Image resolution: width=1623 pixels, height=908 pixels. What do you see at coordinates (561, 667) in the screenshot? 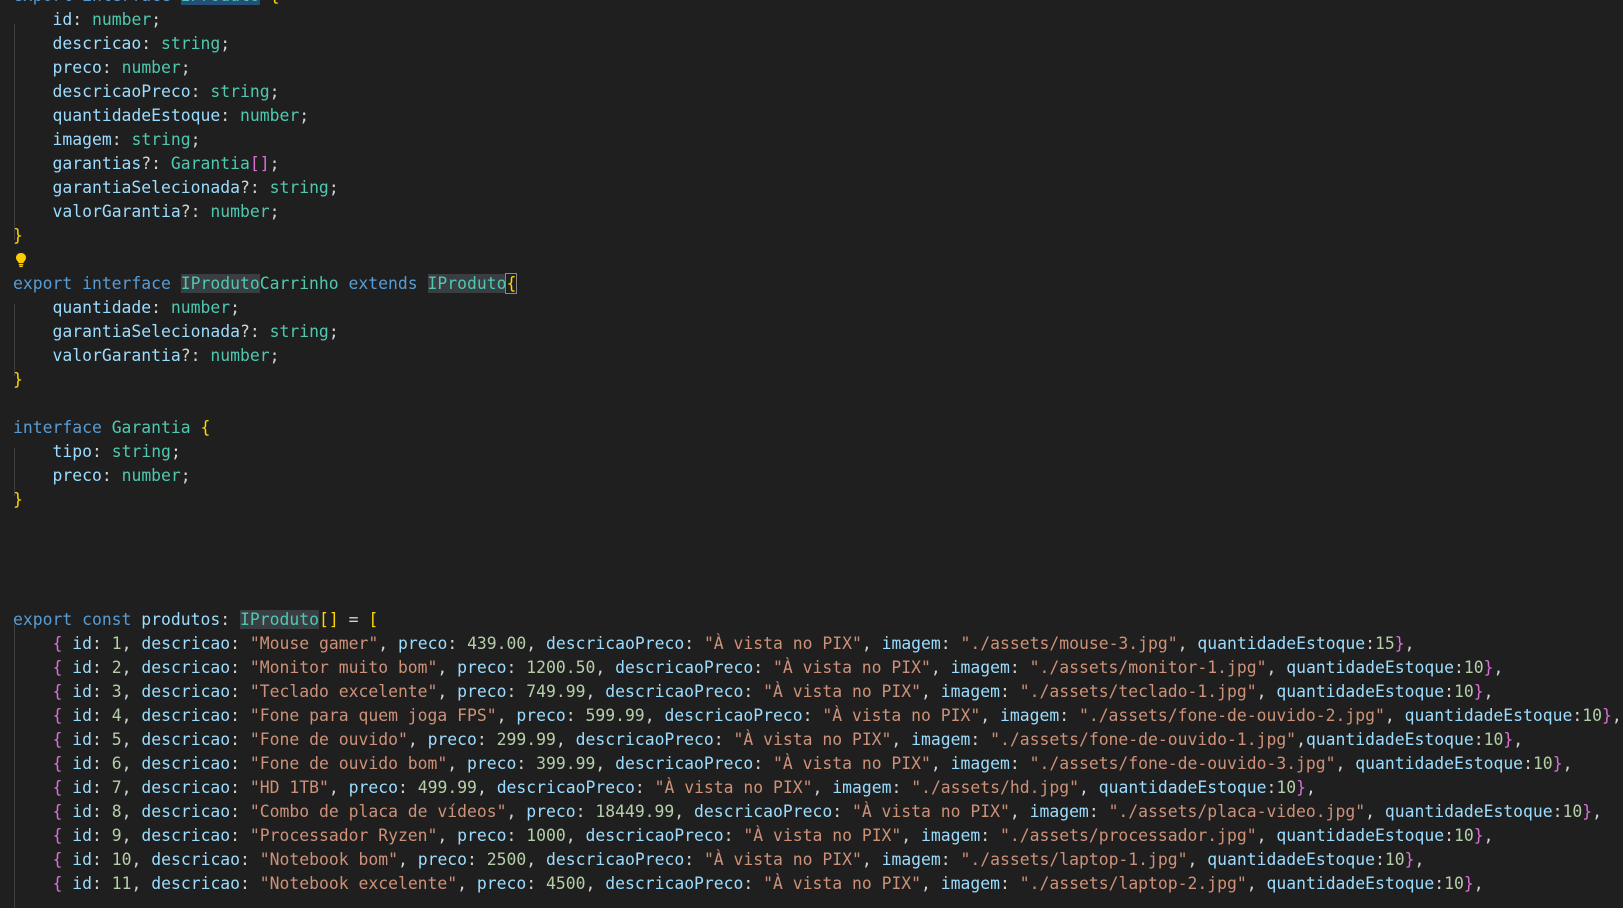
I see `code-token-number-literal: 1200.50` at bounding box center [561, 667].